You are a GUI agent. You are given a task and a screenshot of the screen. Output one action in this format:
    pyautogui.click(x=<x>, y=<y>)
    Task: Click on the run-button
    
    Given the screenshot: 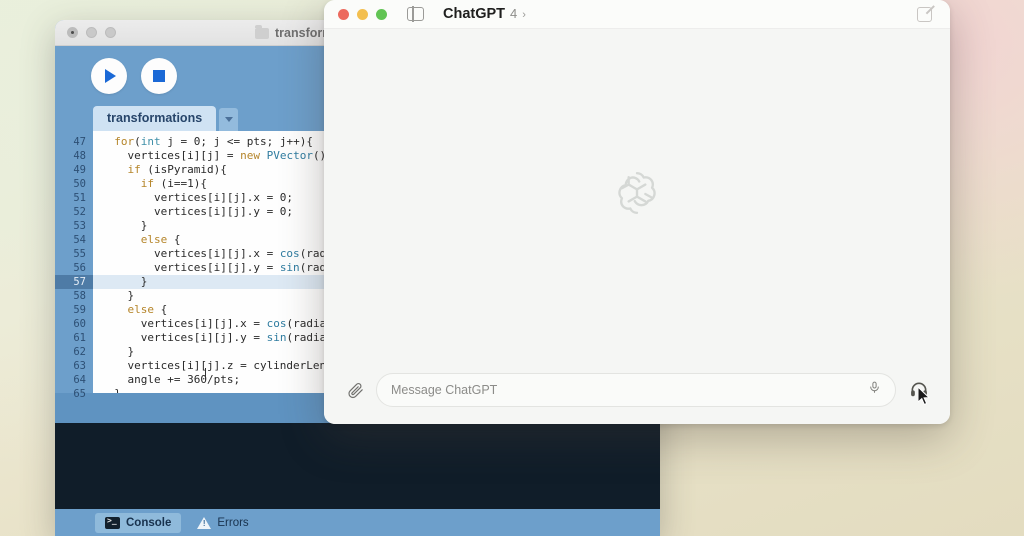 What is the action you would take?
    pyautogui.click(x=109, y=75)
    